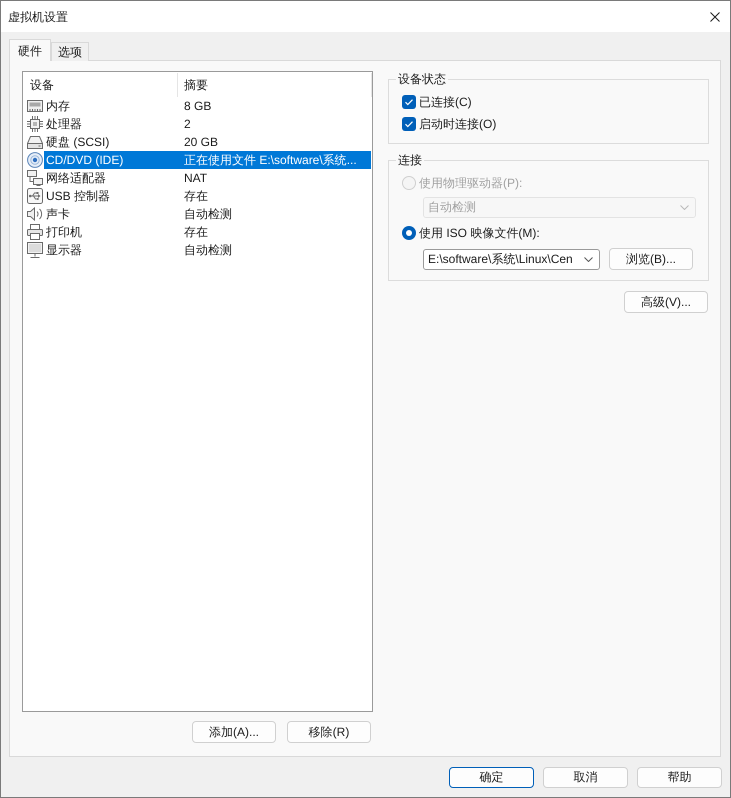 Image resolution: width=731 pixels, height=798 pixels. What do you see at coordinates (457, 124) in the screenshot?
I see `checkbox-label: 启动时连接(O)` at bounding box center [457, 124].